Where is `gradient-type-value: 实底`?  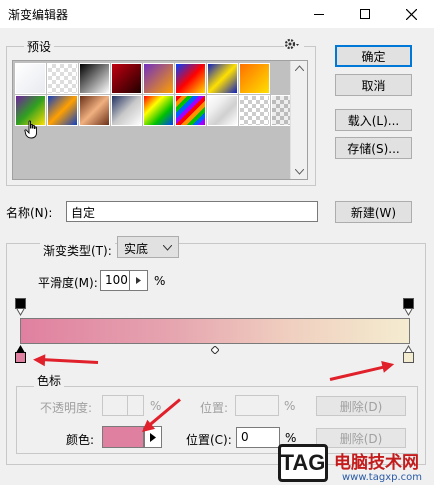 gradient-type-value: 实底 is located at coordinates (136, 249).